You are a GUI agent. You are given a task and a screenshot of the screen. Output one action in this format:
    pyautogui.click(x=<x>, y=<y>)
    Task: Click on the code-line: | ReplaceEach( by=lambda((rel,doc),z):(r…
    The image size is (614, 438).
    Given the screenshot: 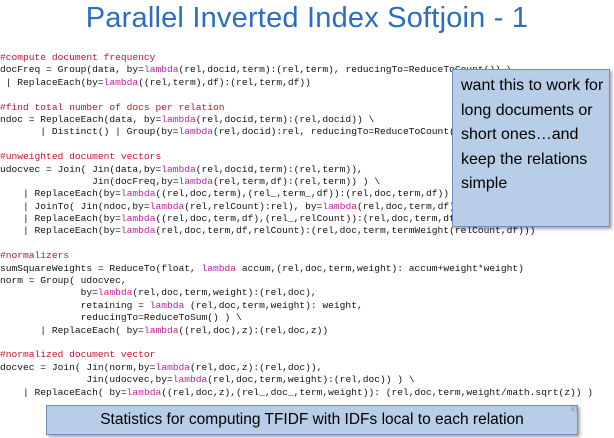 What is the action you would take?
    pyautogui.click(x=164, y=330)
    